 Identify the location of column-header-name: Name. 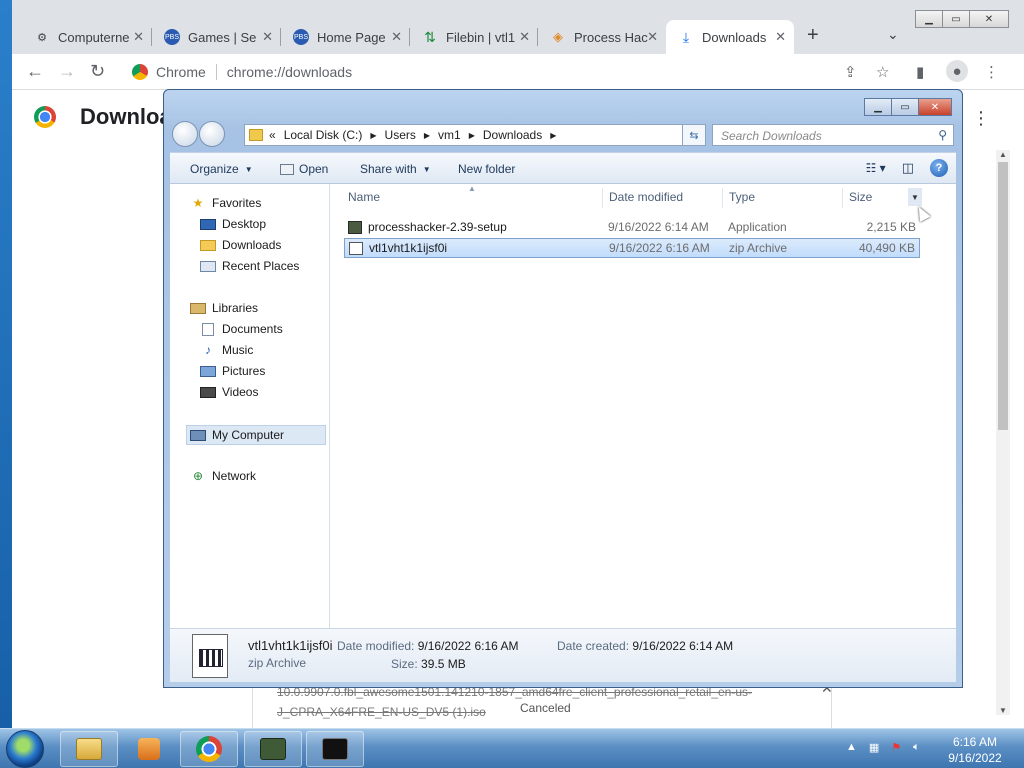
(364, 197).